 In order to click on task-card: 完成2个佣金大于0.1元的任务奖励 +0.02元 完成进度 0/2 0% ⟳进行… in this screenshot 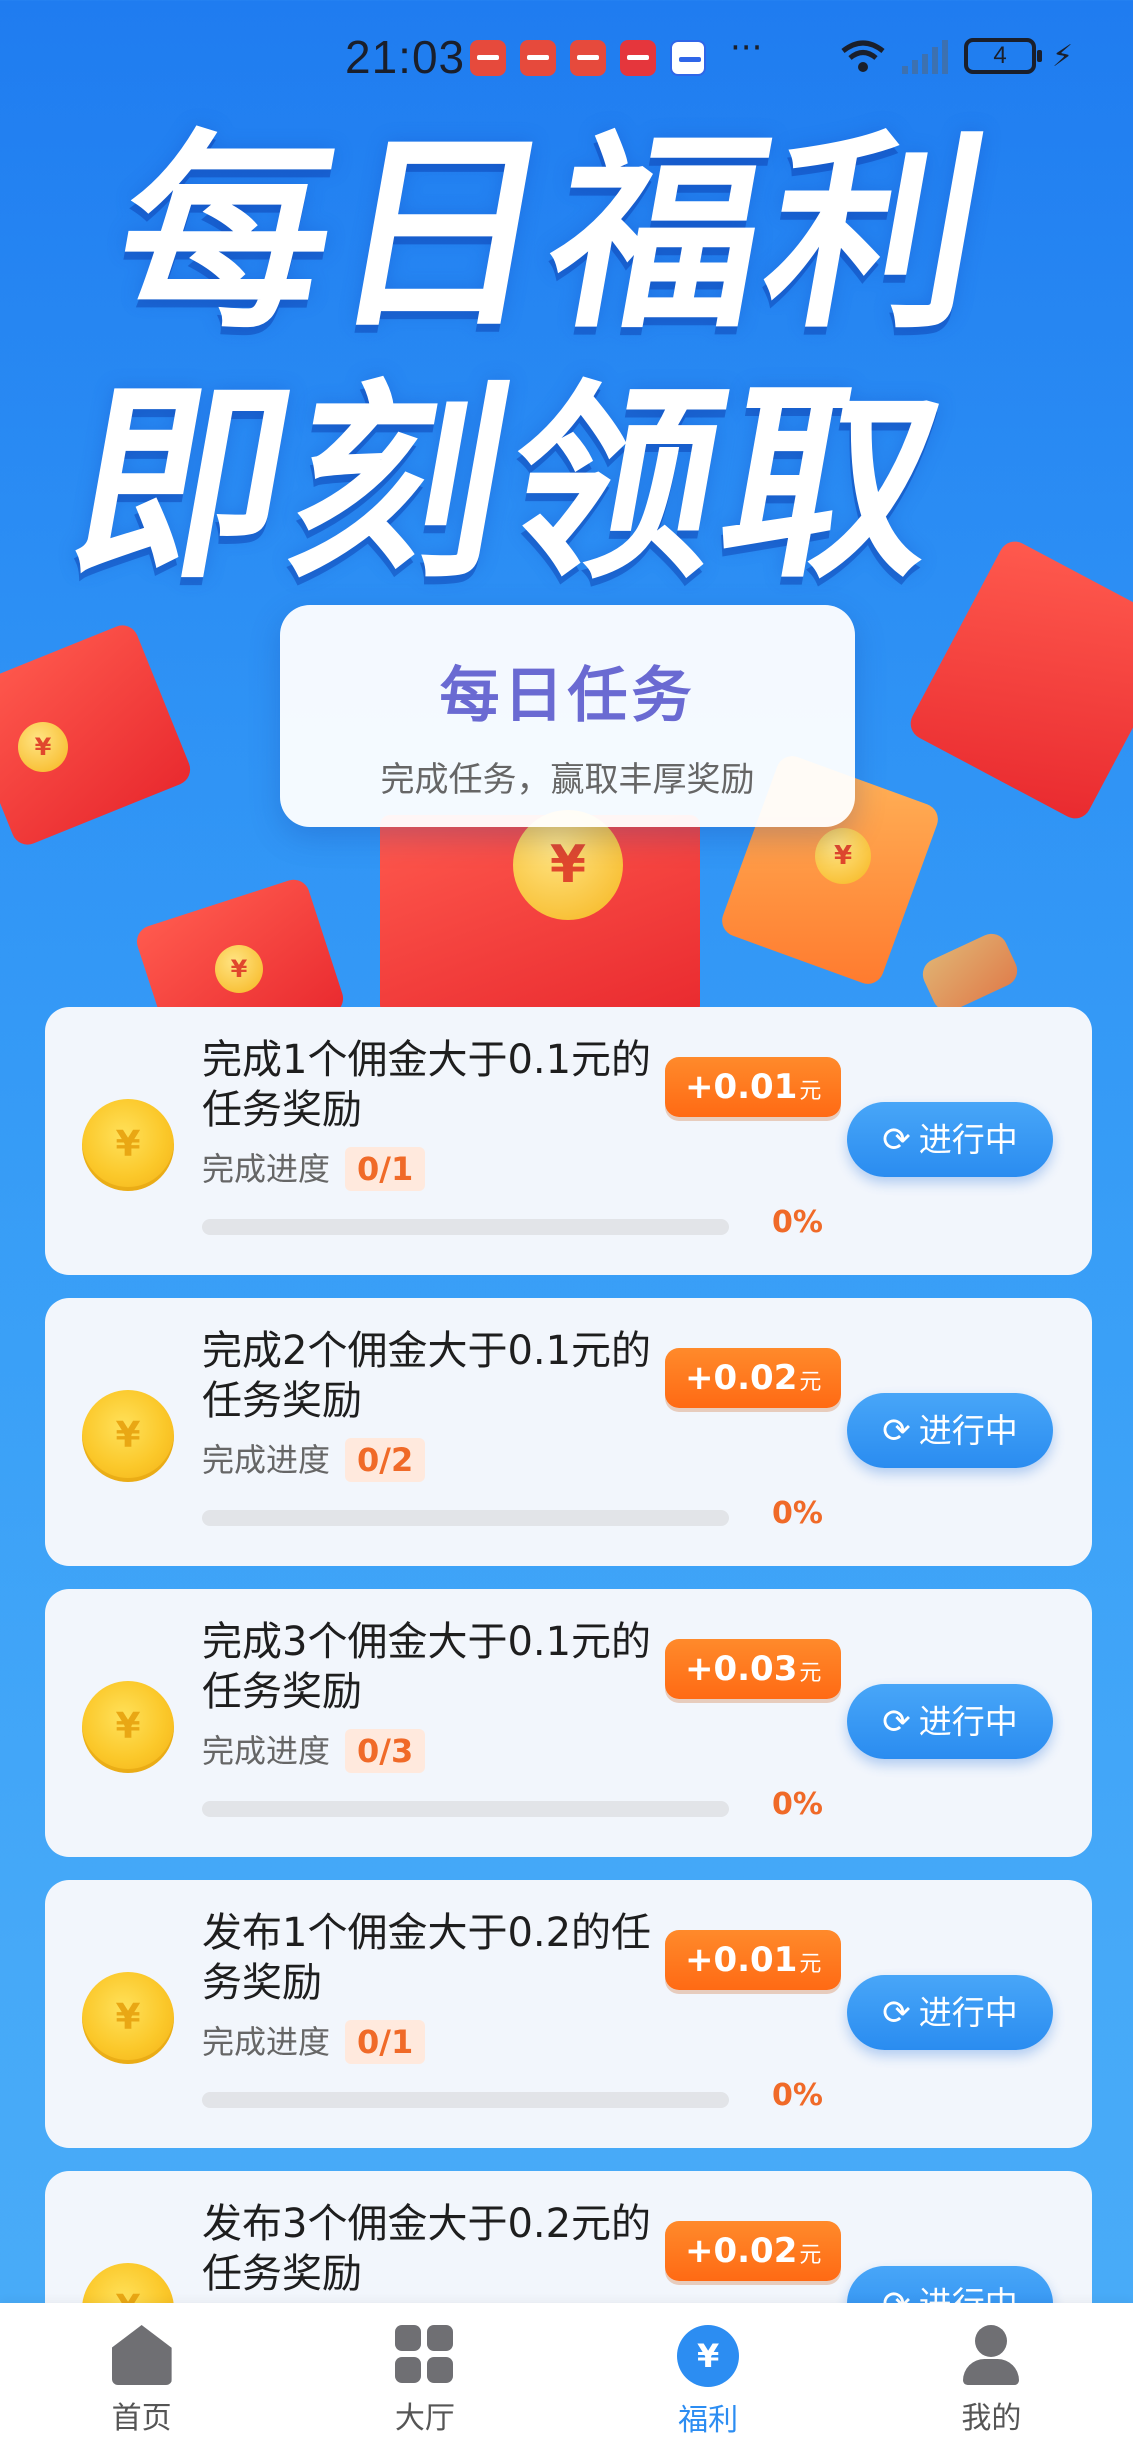, I will do `click(568, 1432)`.